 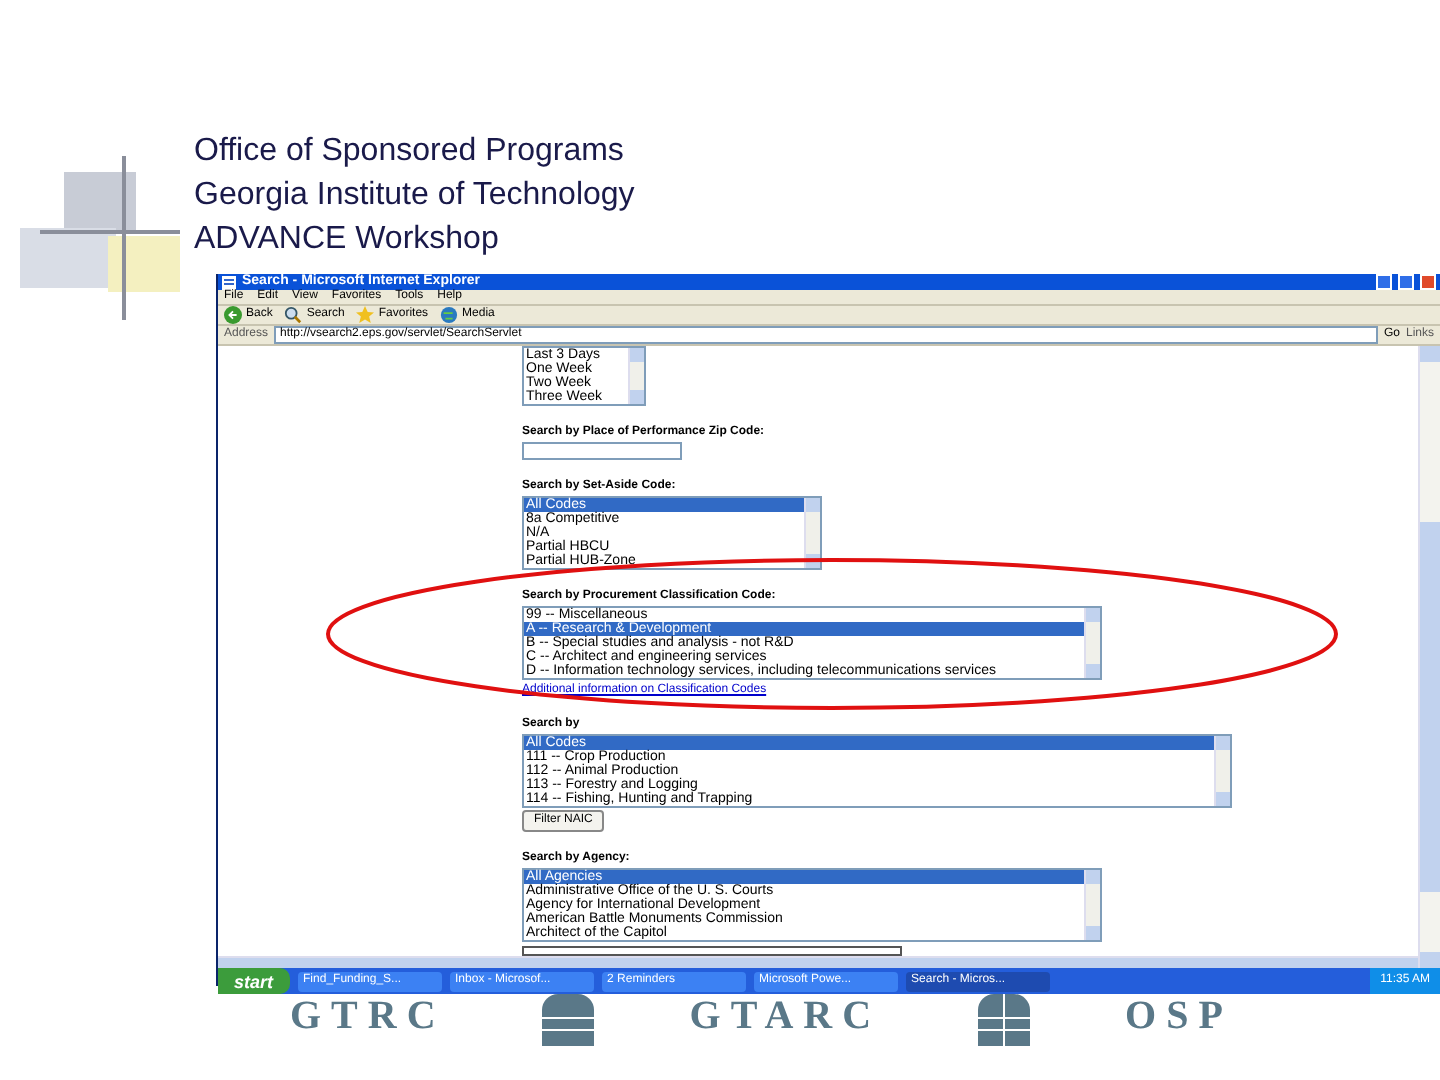 I want to click on list-box, so click(x=812, y=643).